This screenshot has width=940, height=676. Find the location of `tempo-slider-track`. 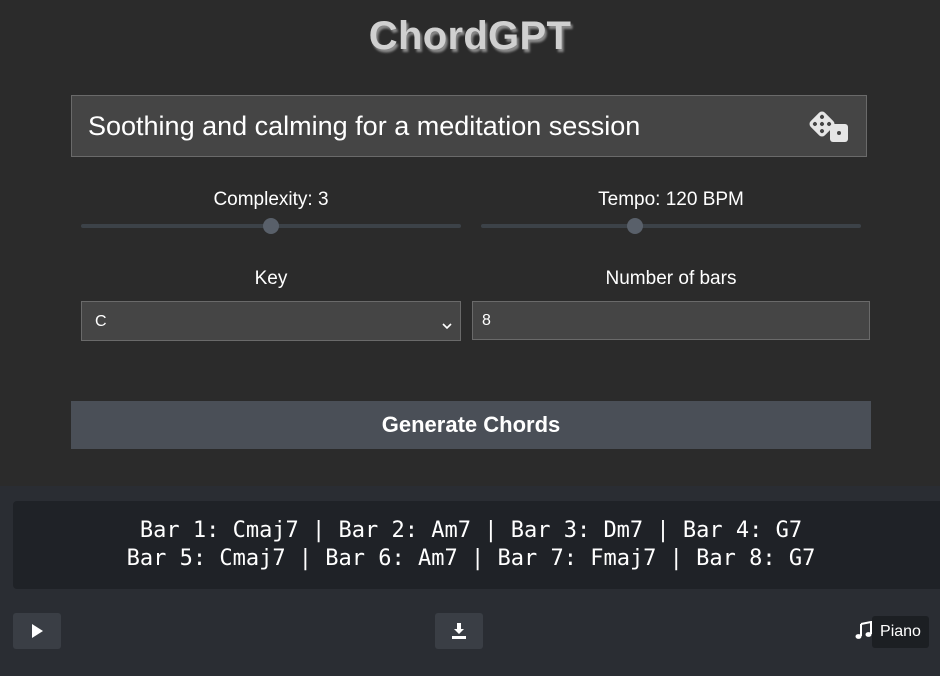

tempo-slider-track is located at coordinates (671, 226).